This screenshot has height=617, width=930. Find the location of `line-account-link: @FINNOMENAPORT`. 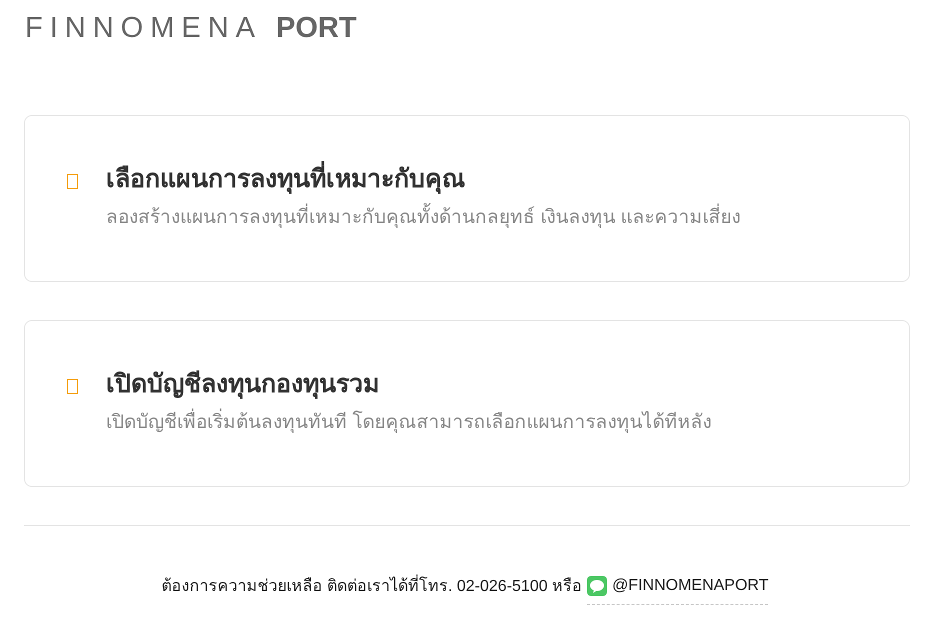

line-account-link: @FINNOMENAPORT is located at coordinates (677, 586).